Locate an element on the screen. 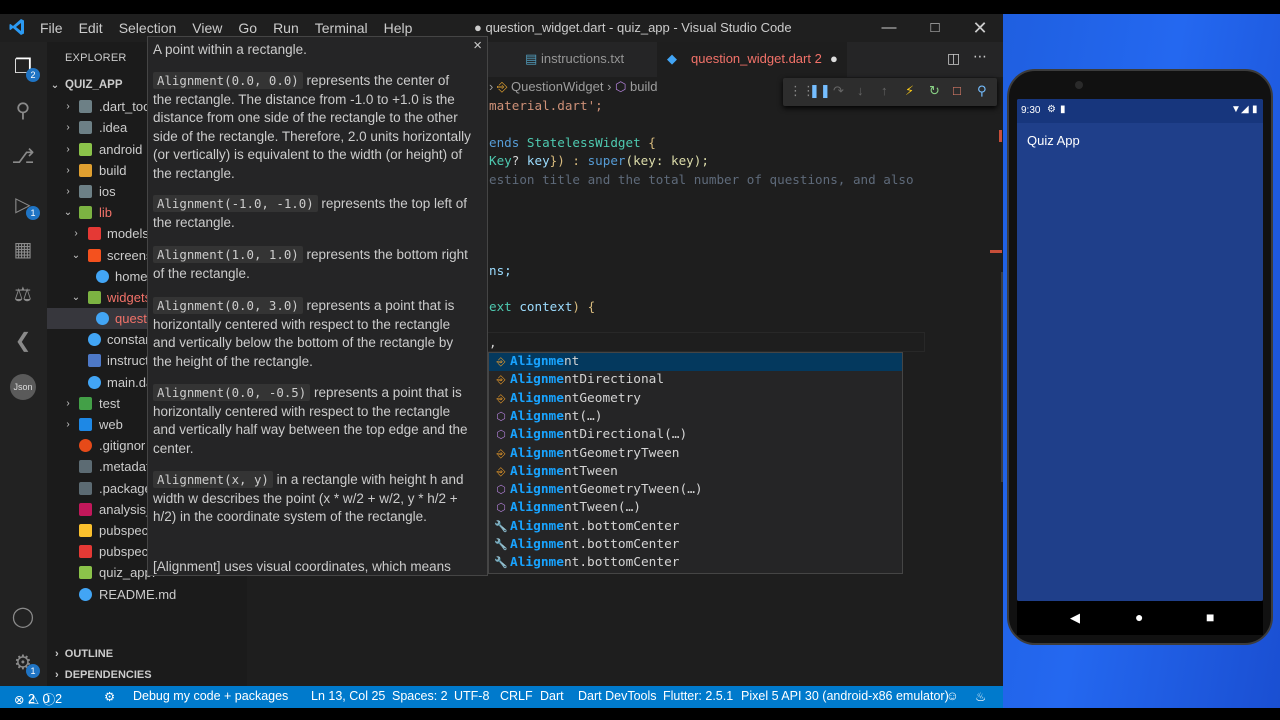 This screenshot has height=720, width=1280. breadcrumb-class: QuestionWidget is located at coordinates (557, 86).